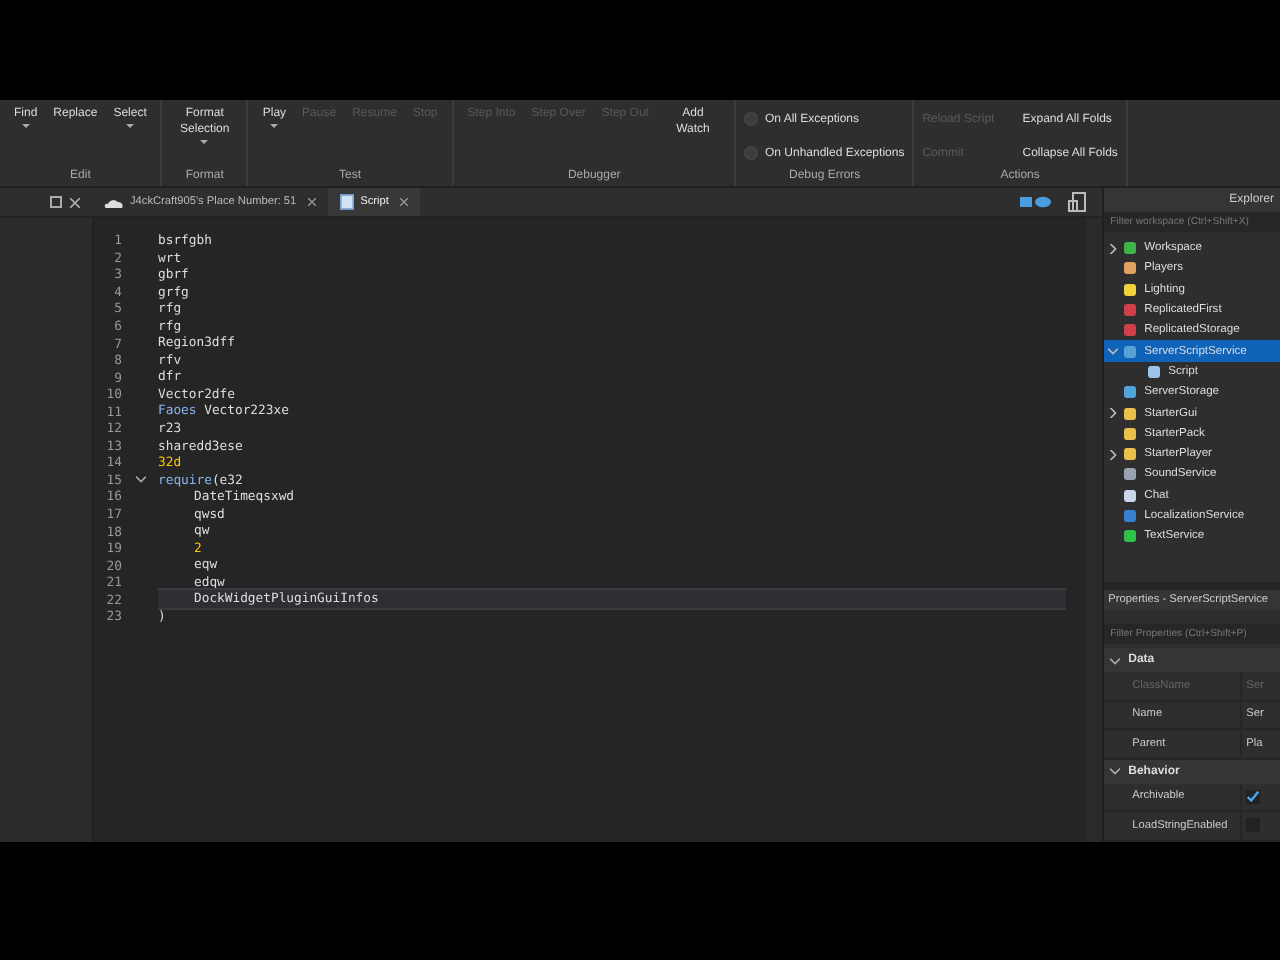  I want to click on ui-visibility-icon, so click(1036, 202).